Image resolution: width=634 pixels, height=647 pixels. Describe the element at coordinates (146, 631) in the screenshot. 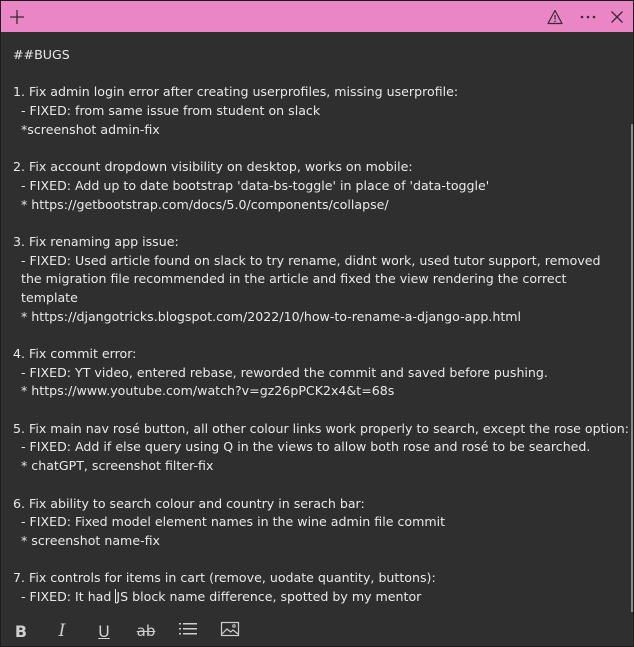

I see `strikethrough-button: ab` at that location.